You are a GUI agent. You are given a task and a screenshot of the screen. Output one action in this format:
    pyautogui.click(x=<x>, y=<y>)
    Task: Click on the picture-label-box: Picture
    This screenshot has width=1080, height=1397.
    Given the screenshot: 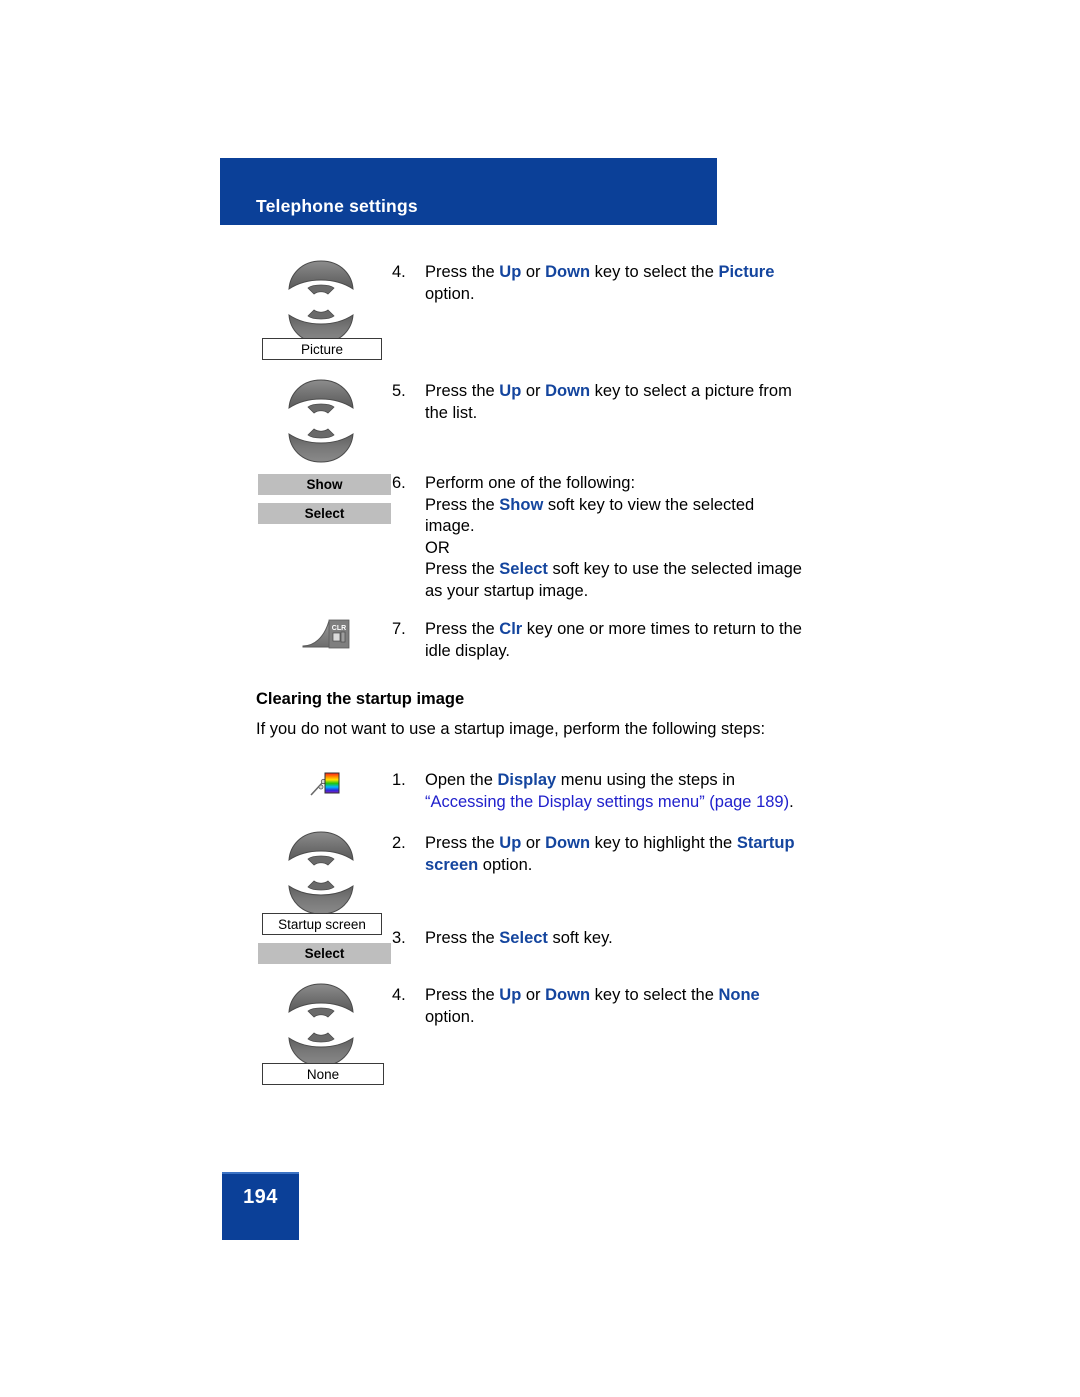 What is the action you would take?
    pyautogui.click(x=322, y=349)
    